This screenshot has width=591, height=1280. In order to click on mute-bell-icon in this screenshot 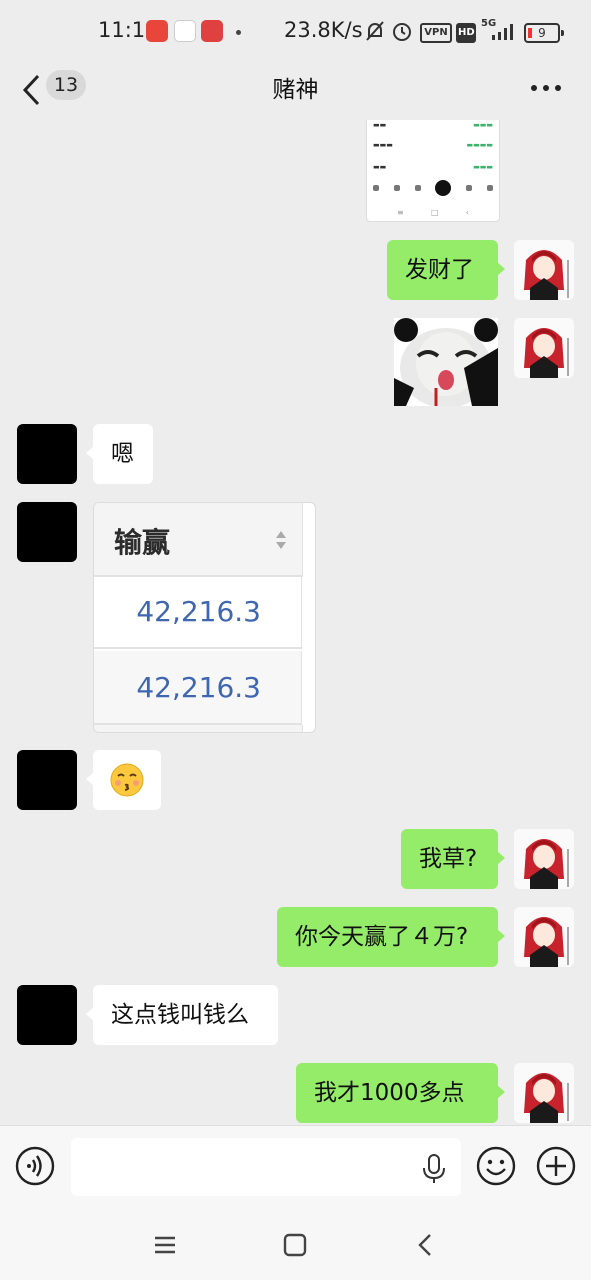, I will do `click(375, 31)`.